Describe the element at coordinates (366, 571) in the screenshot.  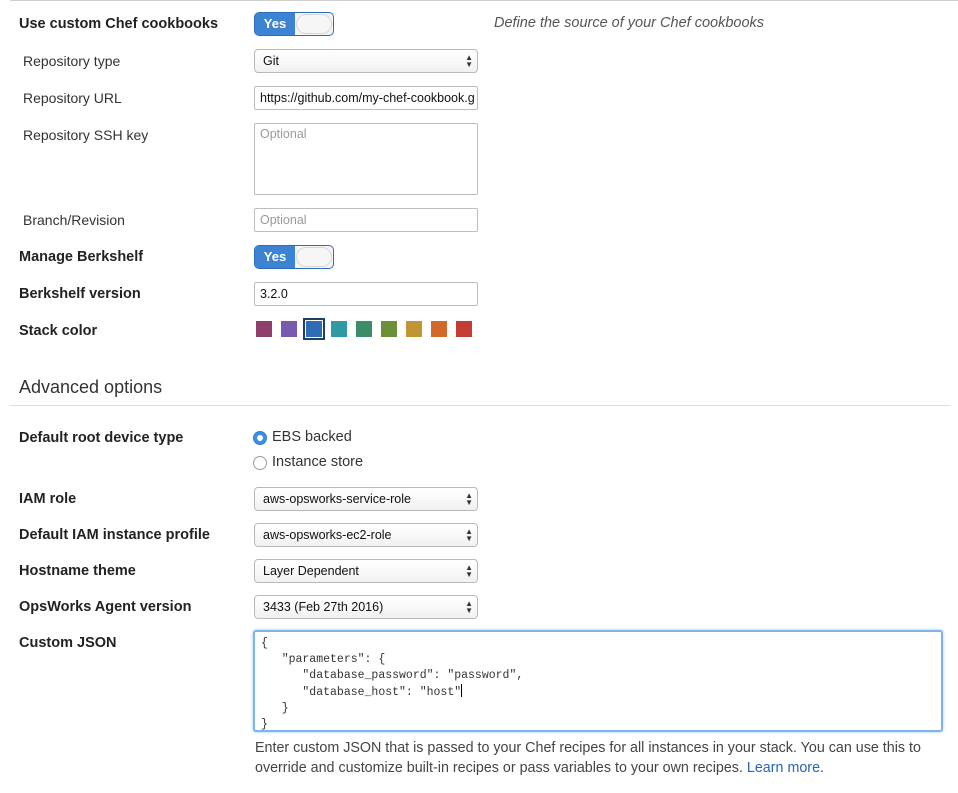
I see `hostname-theme-select: Layer Dependent ▲ ▼` at that location.